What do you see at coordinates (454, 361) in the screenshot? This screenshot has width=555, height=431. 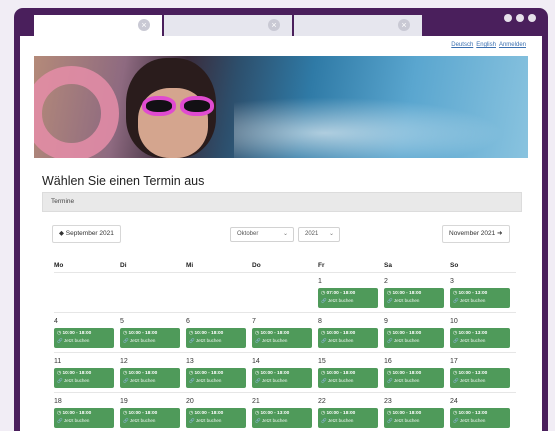 I see `day-number: 17` at bounding box center [454, 361].